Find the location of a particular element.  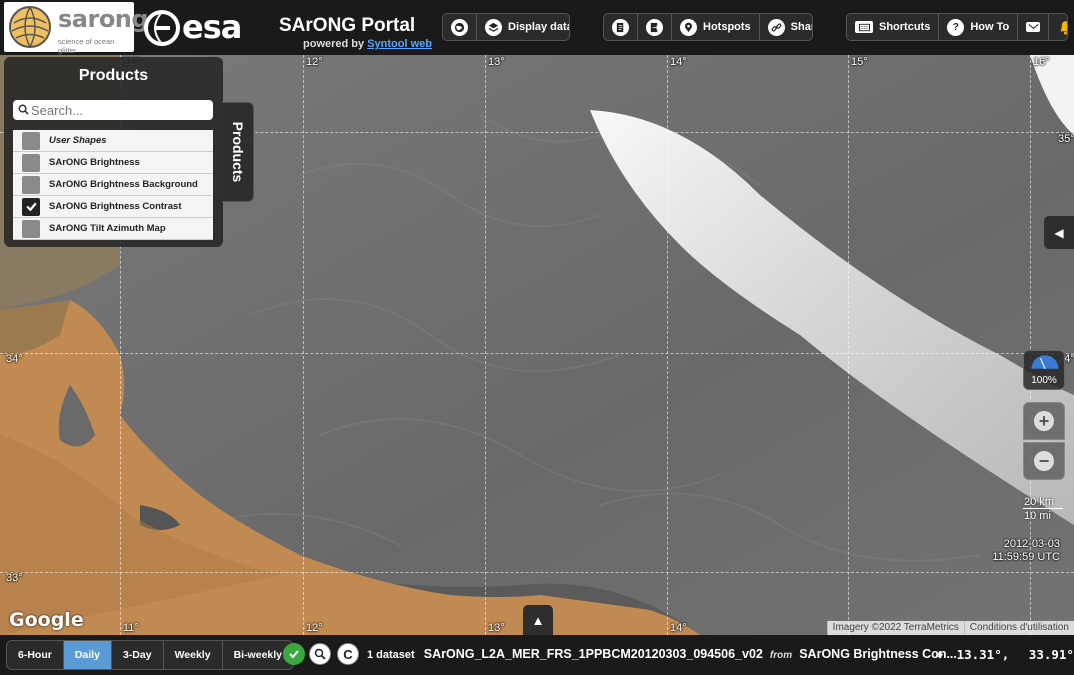

check-status-button is located at coordinates (294, 654).